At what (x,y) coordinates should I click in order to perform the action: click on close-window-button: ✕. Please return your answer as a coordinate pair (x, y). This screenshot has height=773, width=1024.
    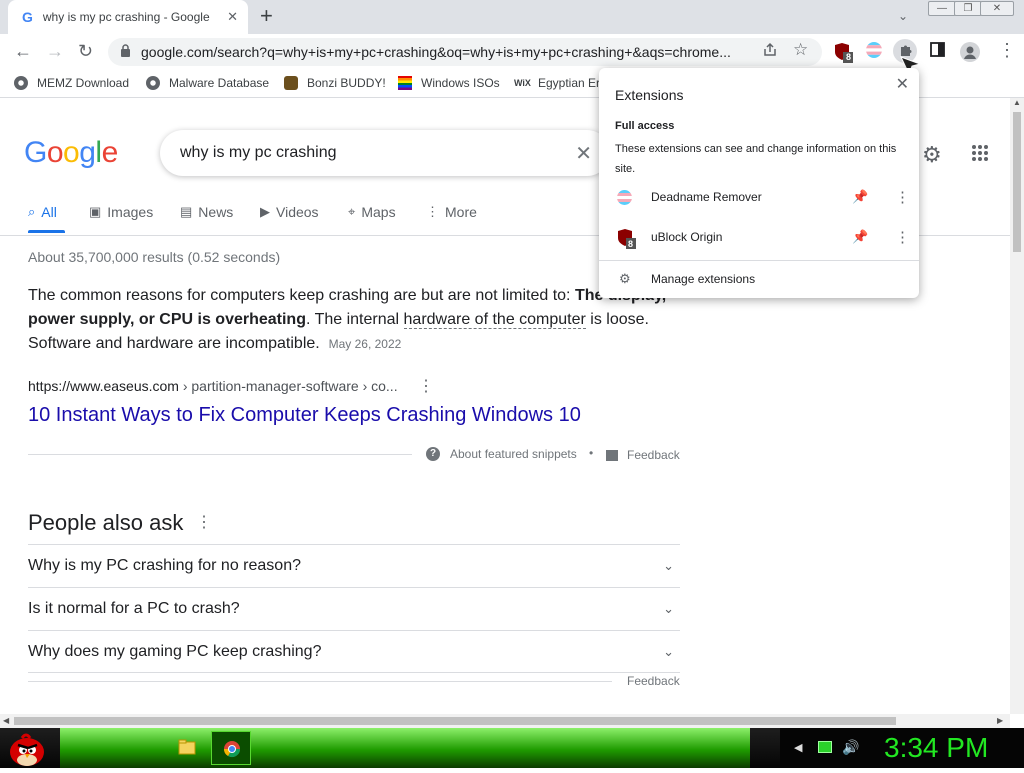
    Looking at the image, I should click on (997, 8).